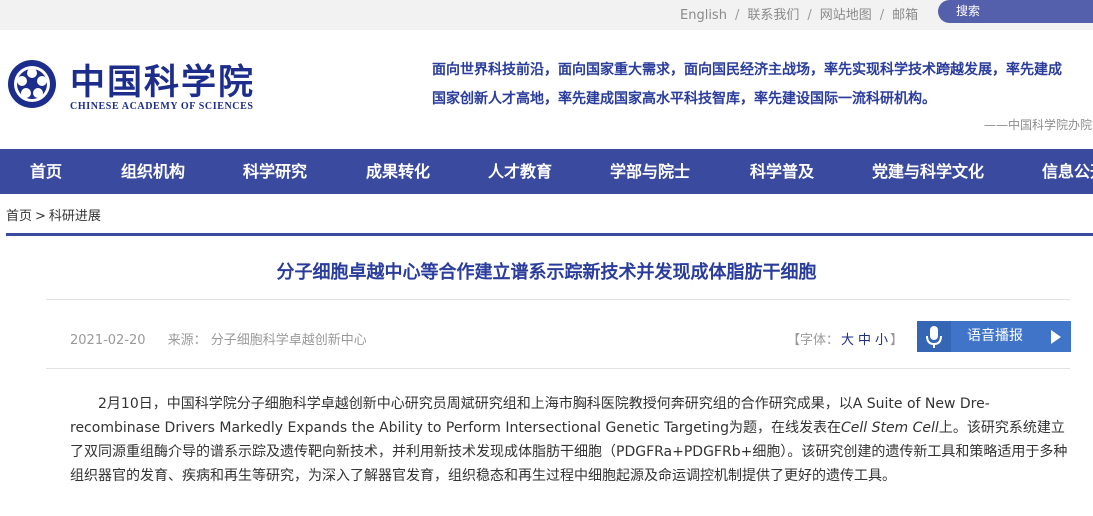  I want to click on search-input: 搜索, so click(1015, 11).